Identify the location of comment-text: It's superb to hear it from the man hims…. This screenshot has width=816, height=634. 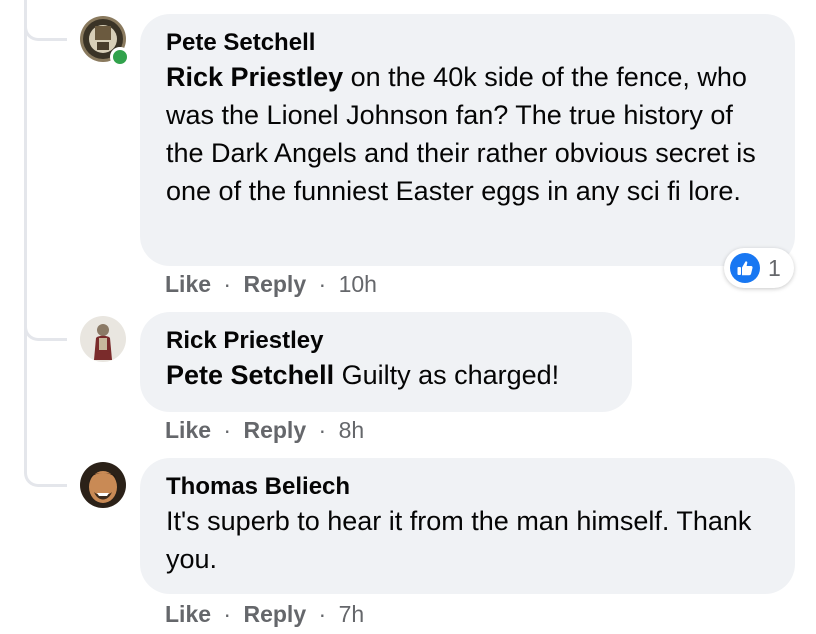
(459, 540).